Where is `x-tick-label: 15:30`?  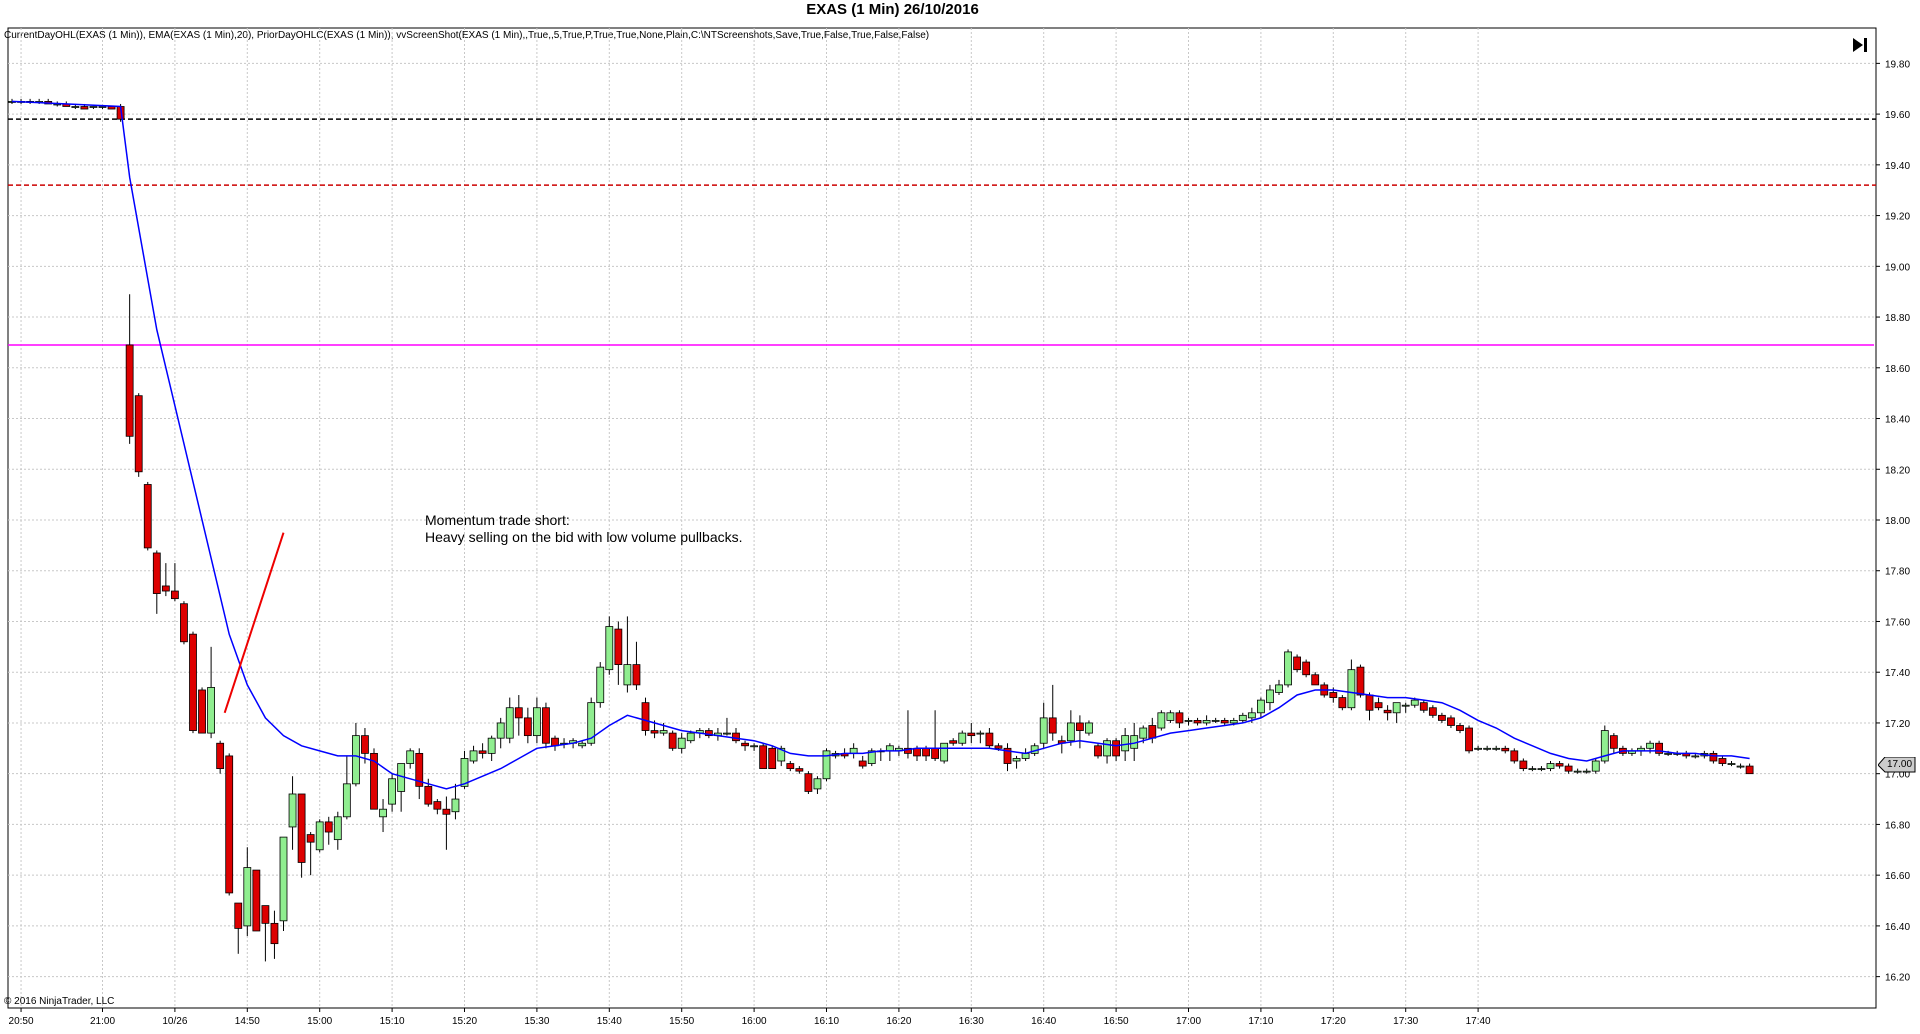 x-tick-label: 15:30 is located at coordinates (536, 1021).